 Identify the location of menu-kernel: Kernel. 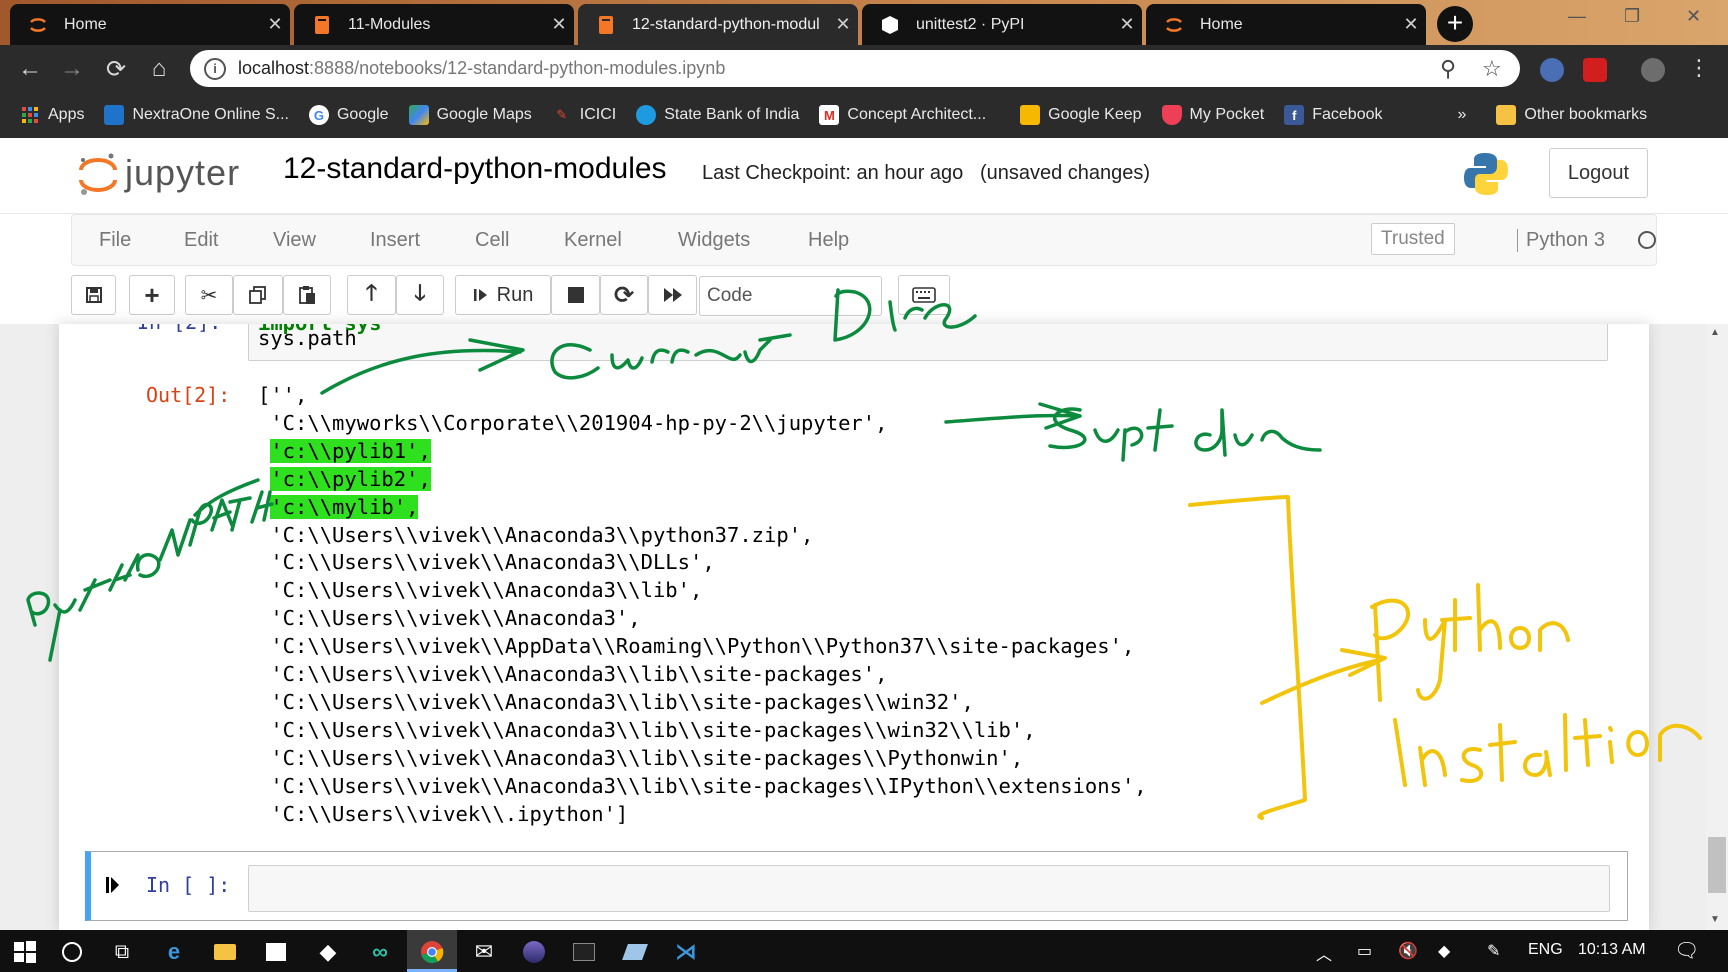
(593, 240).